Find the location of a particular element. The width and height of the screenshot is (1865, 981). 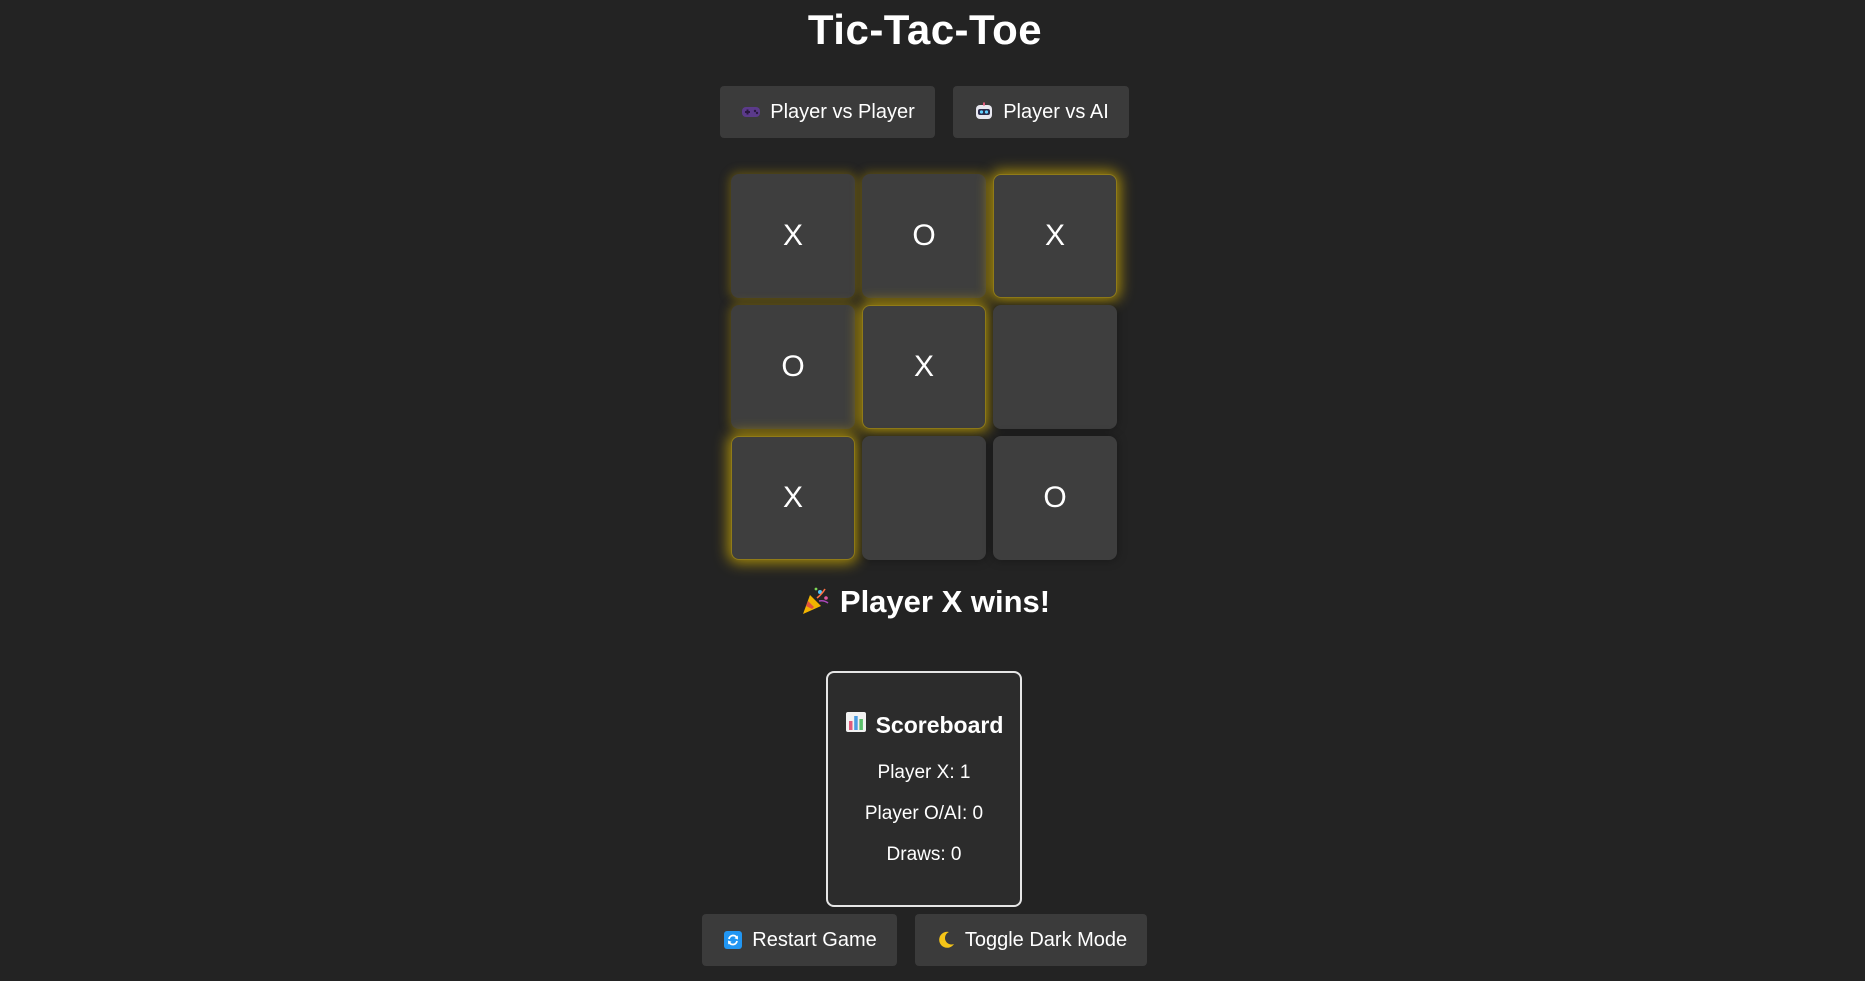

player-vs-player-button: Player vs Player is located at coordinates (827, 112).